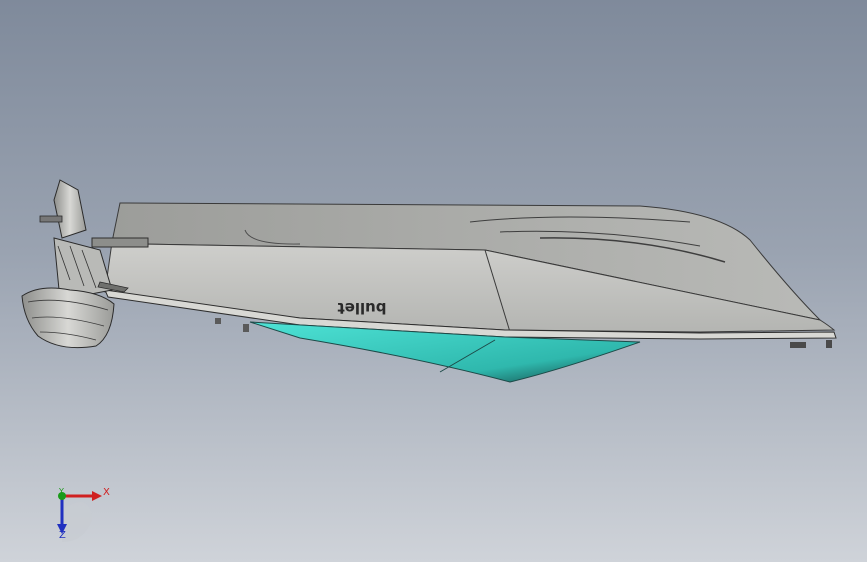 The height and width of the screenshot is (562, 867). What do you see at coordinates (106, 492) in the screenshot?
I see `x-axis-label: X` at bounding box center [106, 492].